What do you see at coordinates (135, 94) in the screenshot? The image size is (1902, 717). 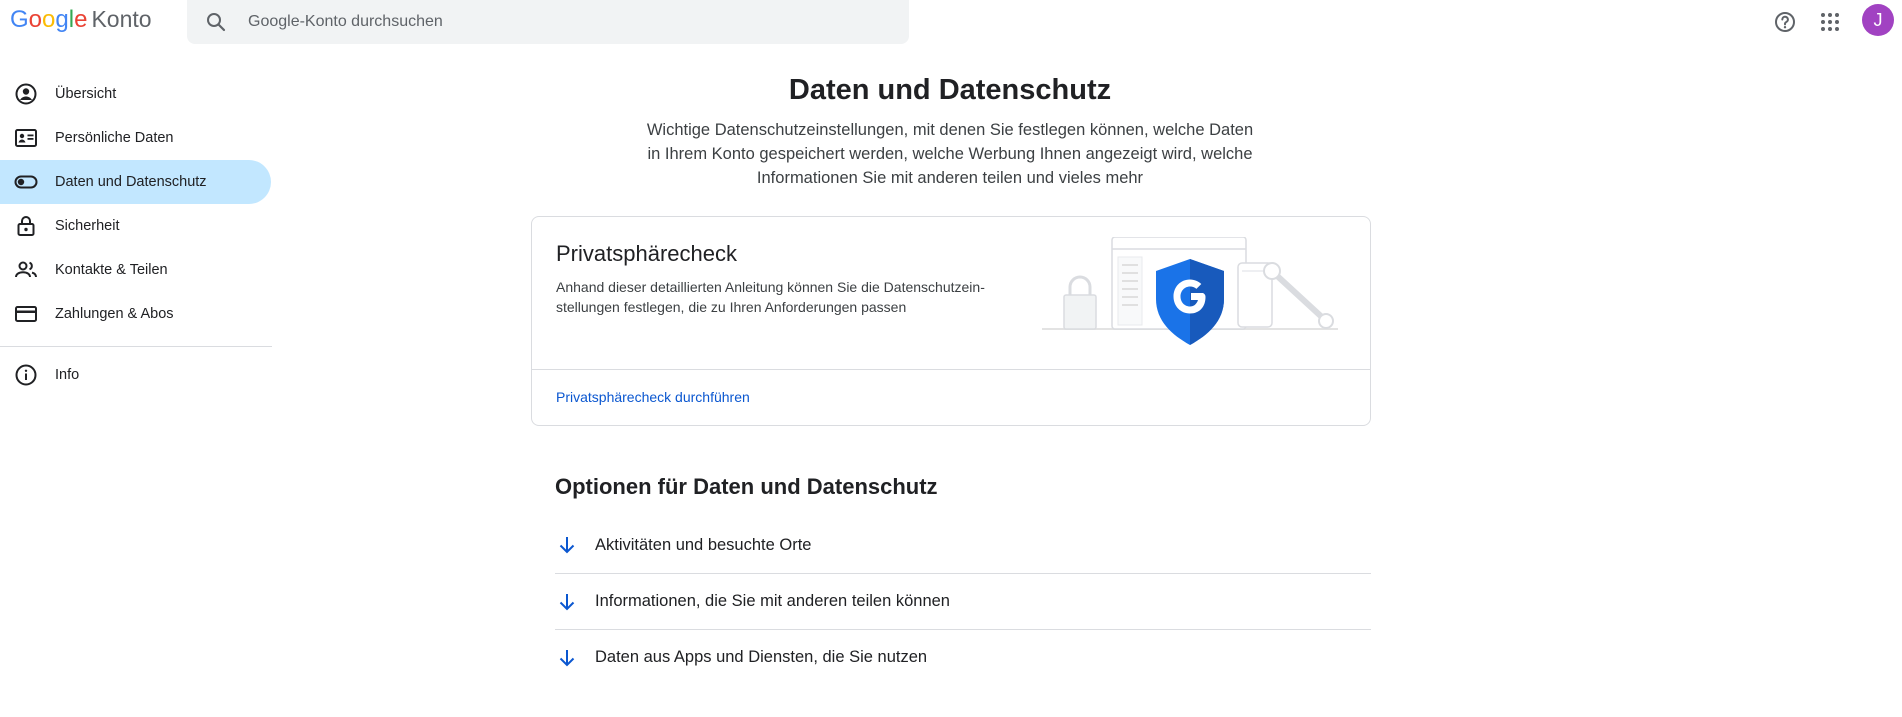 I see `sidebar-item-uebersicht: Übersicht` at bounding box center [135, 94].